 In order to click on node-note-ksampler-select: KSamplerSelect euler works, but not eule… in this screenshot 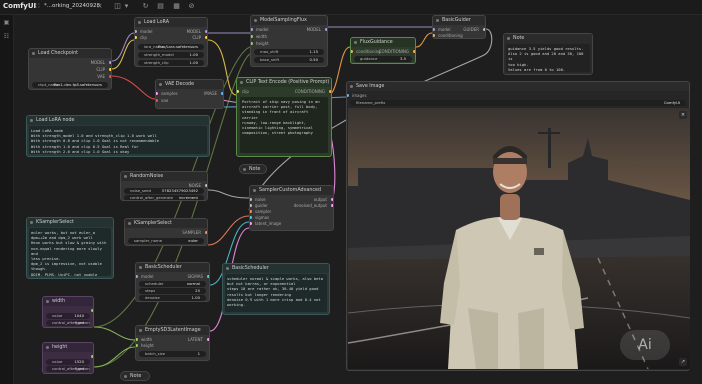, I will do `click(70, 248)`.